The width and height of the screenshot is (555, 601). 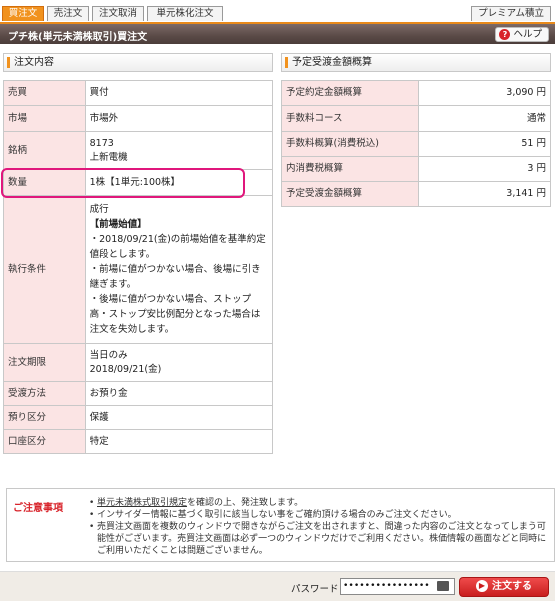 I want to click on help-button: ? ヘルプ, so click(x=522, y=34).